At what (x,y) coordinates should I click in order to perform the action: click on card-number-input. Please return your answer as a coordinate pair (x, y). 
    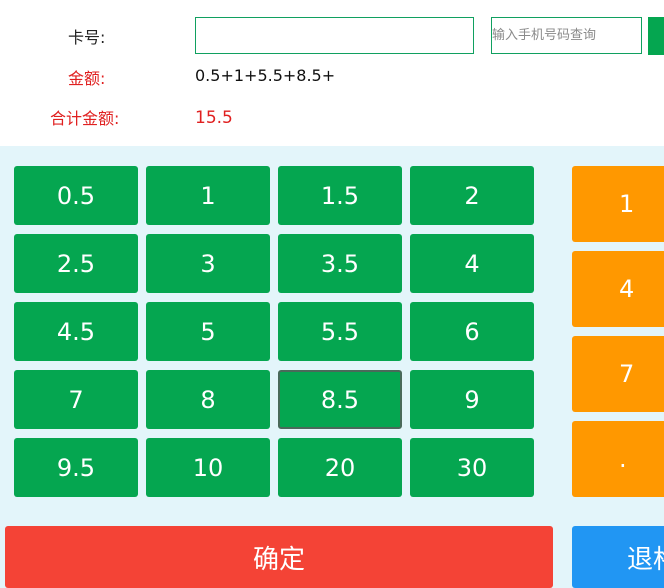
    Looking at the image, I should click on (334, 35).